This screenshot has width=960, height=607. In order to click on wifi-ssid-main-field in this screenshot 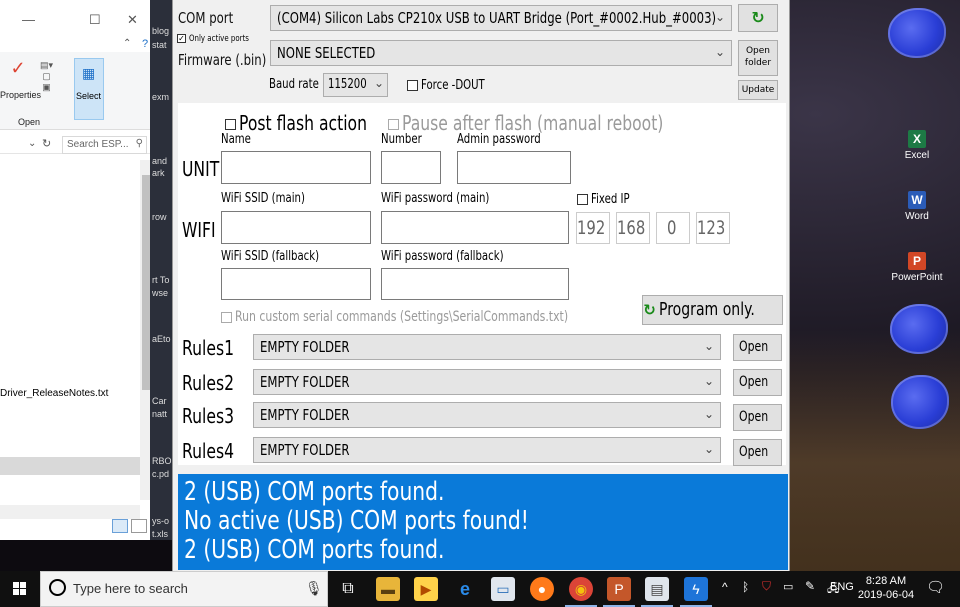, I will do `click(296, 227)`.